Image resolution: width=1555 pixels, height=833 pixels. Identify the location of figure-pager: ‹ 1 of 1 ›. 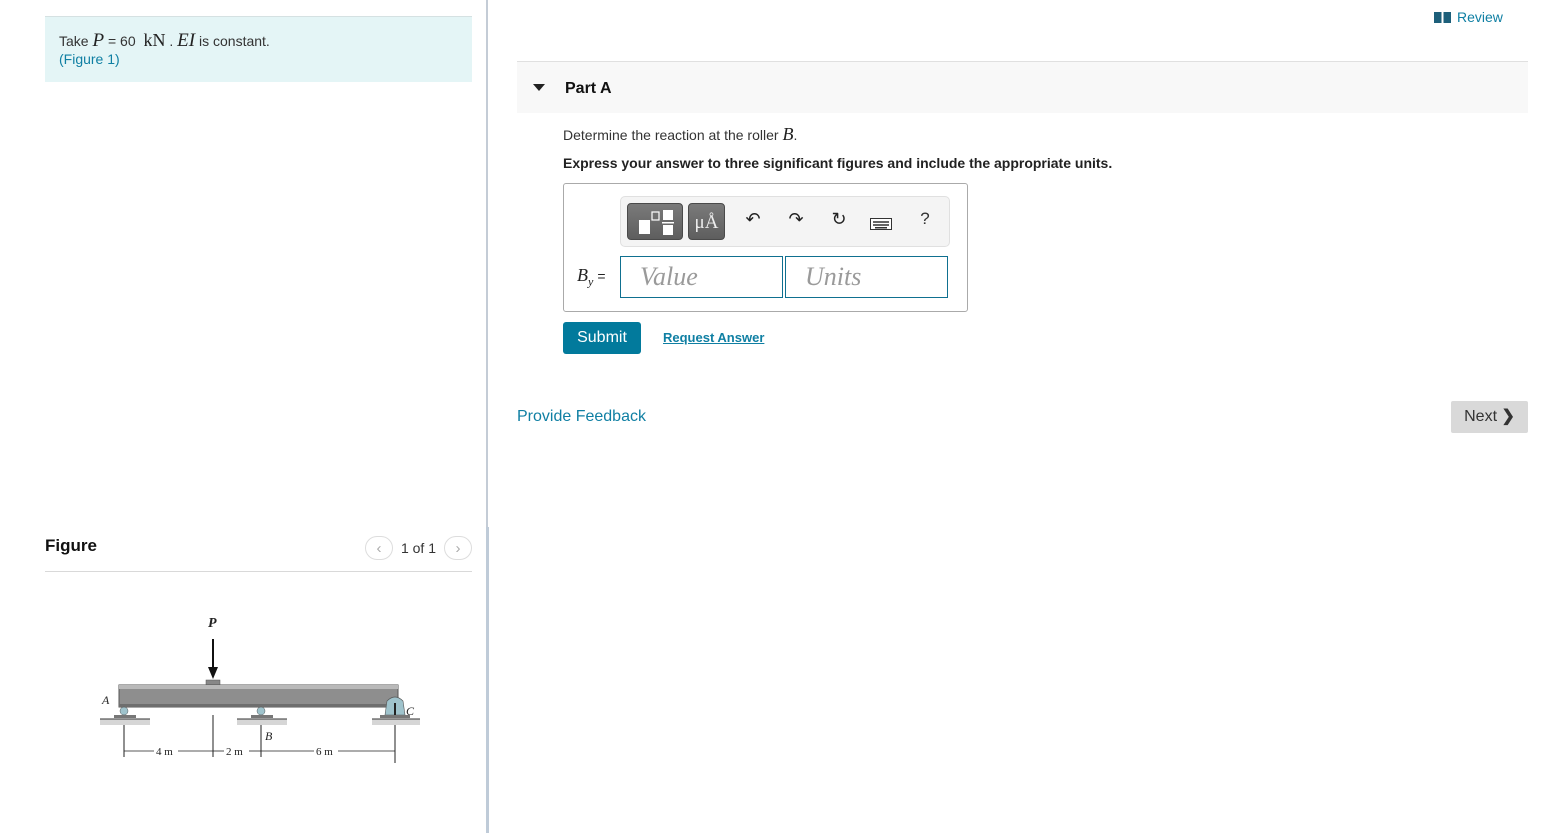
(418, 548).